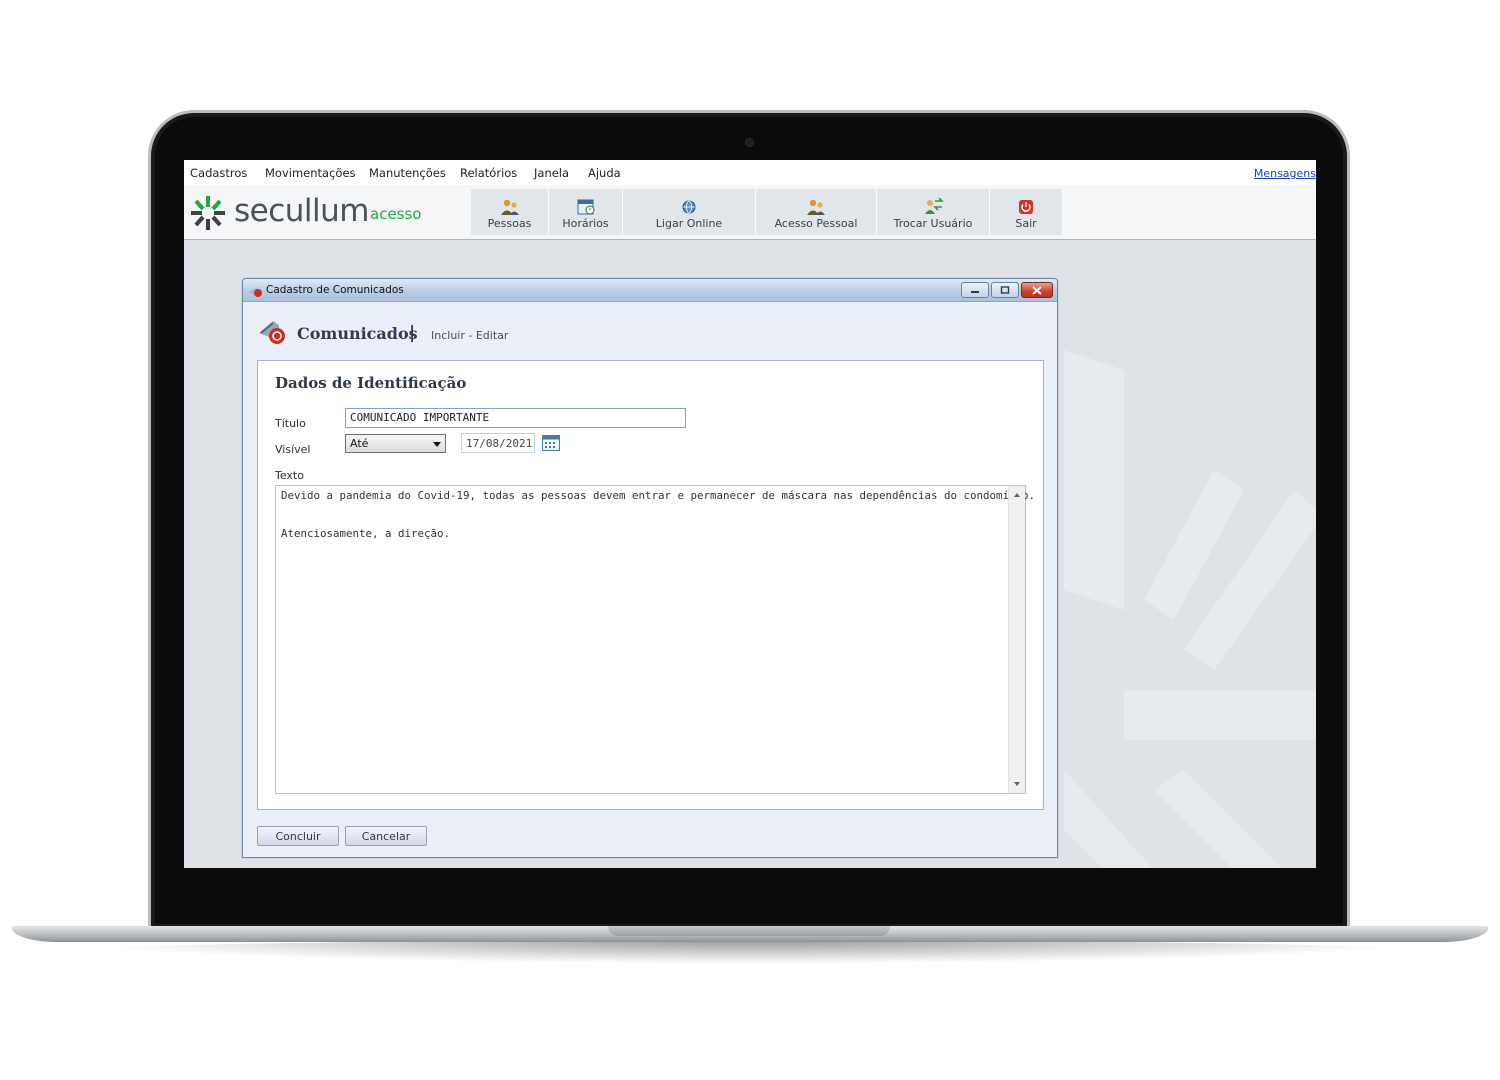 The width and height of the screenshot is (1500, 1080). I want to click on close-button, so click(1037, 290).